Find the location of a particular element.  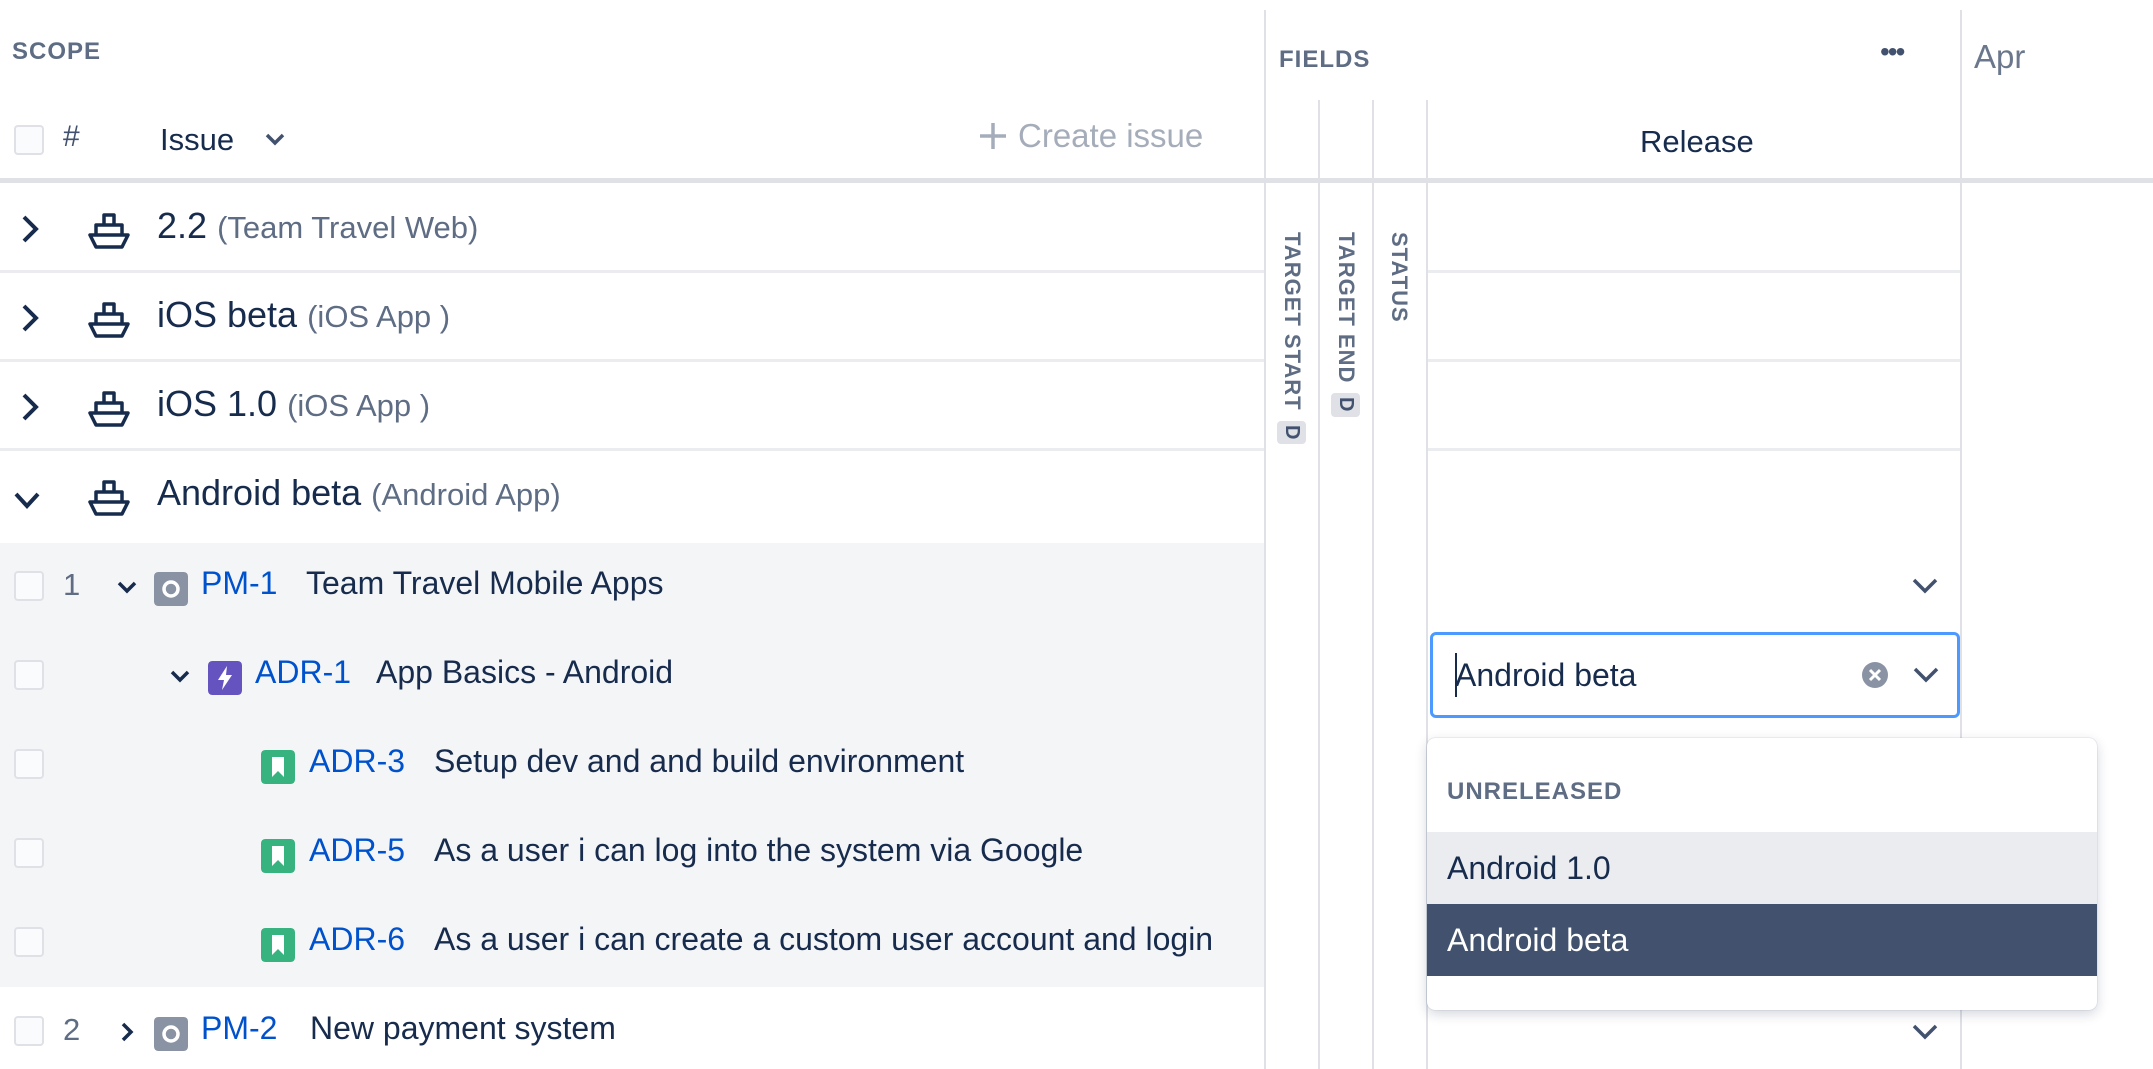

target-end-column-header: TARGET END D is located at coordinates (1345, 324).